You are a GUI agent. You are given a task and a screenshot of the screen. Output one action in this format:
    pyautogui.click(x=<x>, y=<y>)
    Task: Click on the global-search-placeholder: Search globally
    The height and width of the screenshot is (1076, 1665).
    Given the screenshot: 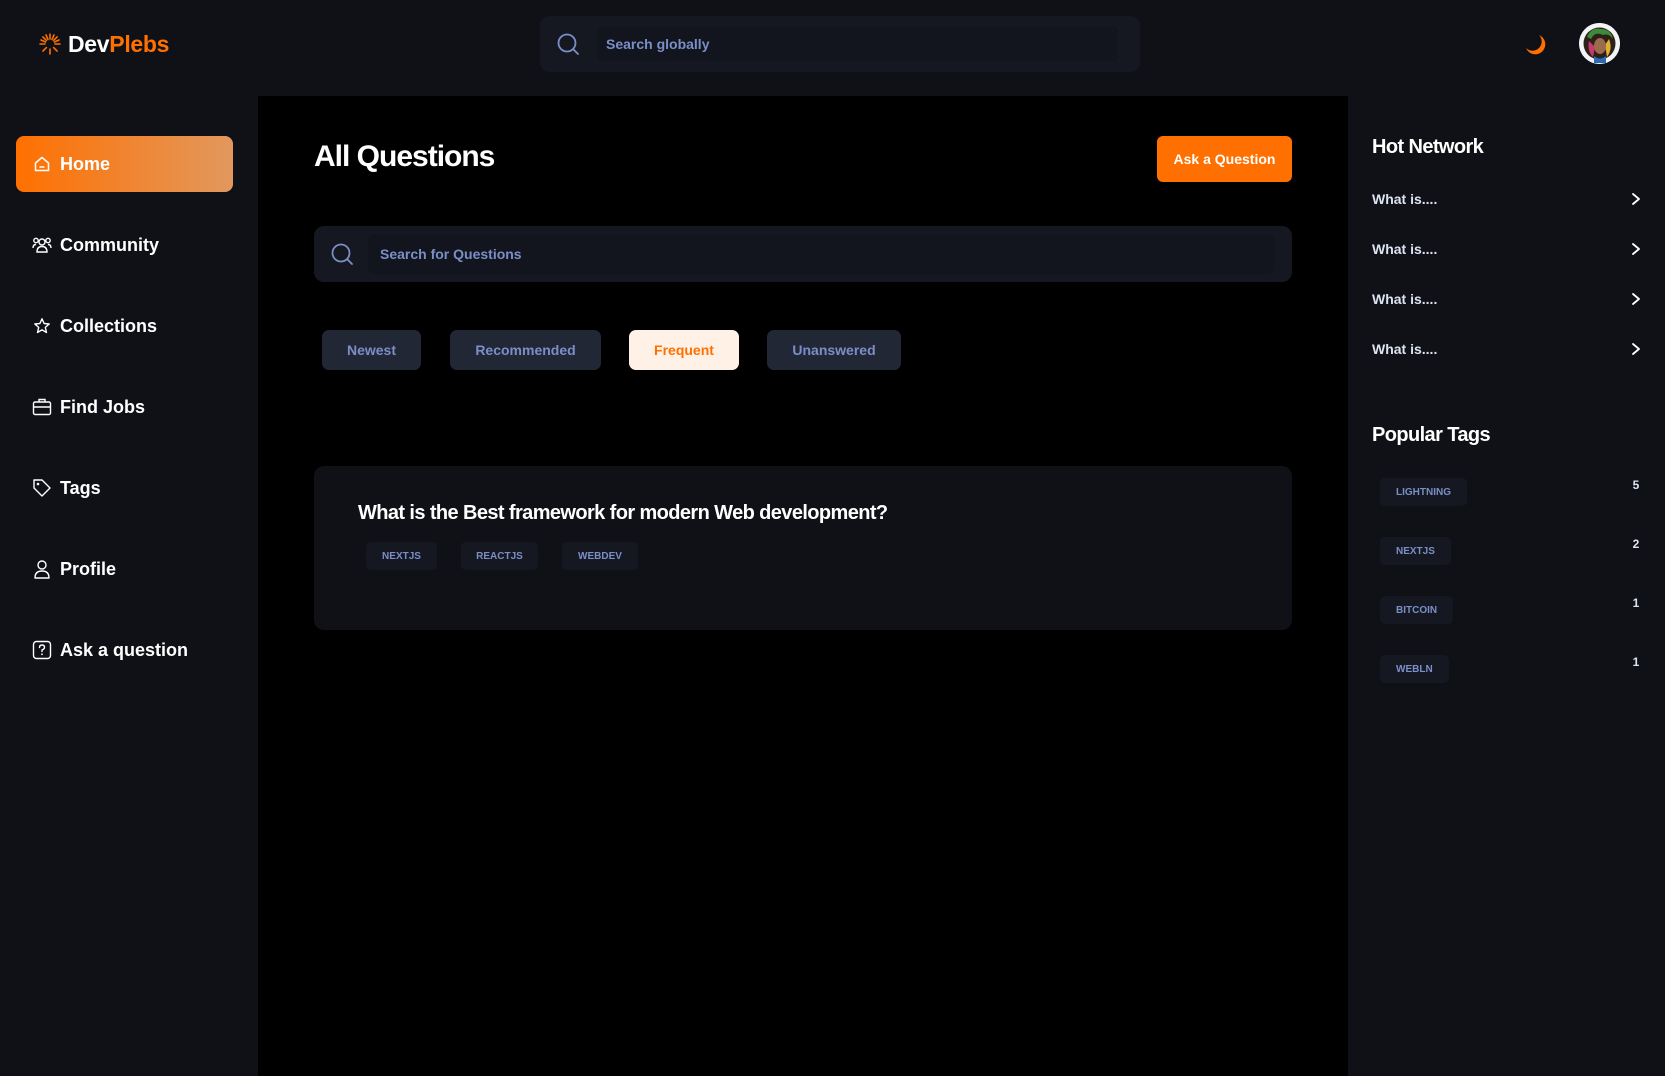 What is the action you would take?
    pyautogui.click(x=658, y=44)
    